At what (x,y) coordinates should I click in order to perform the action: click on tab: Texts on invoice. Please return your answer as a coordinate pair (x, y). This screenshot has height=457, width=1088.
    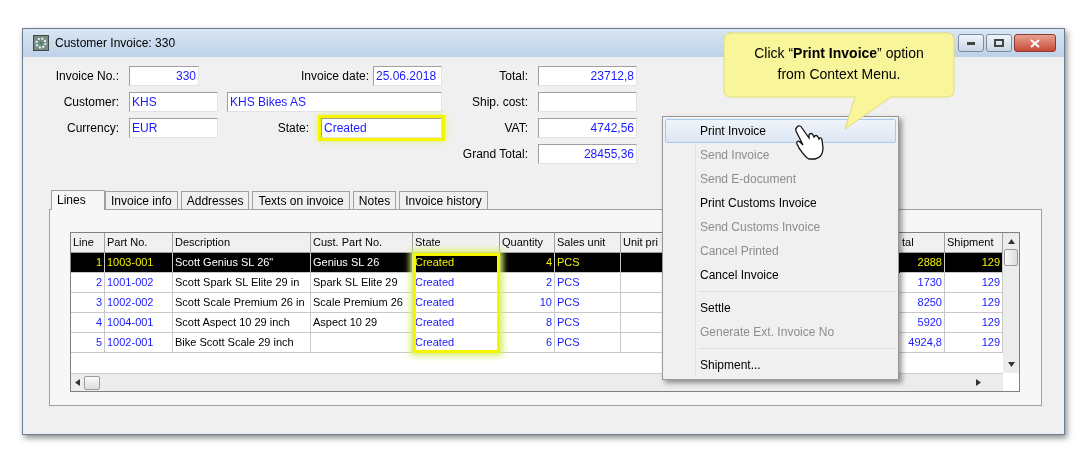
    Looking at the image, I should click on (301, 200).